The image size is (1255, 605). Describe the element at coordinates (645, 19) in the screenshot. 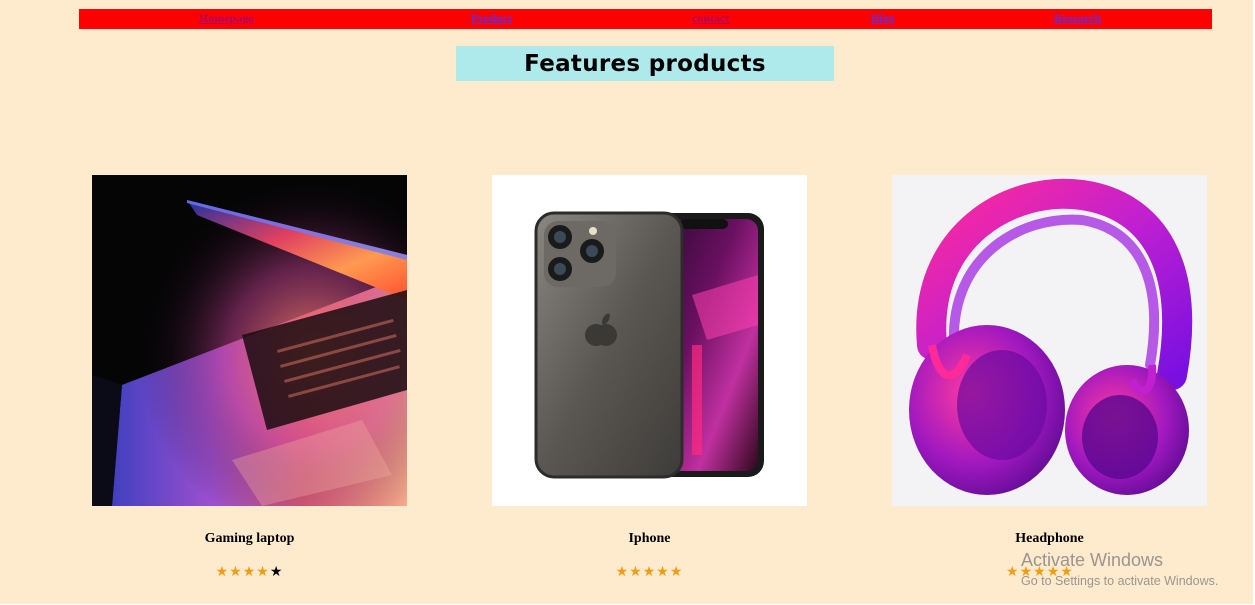

I see `top-navbar: Homepage Product contact Blog Research` at that location.